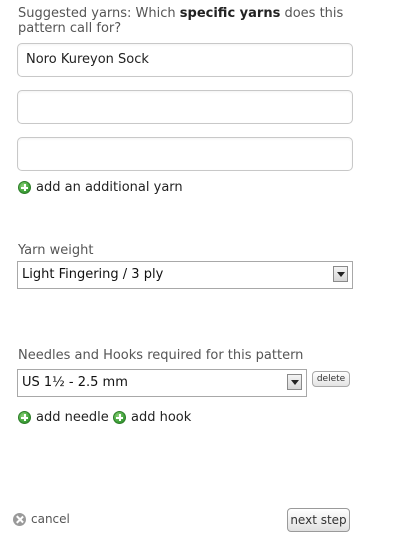 The image size is (415, 550). What do you see at coordinates (185, 60) in the screenshot?
I see `yarn-input-1: Noro Kureyon Sock` at bounding box center [185, 60].